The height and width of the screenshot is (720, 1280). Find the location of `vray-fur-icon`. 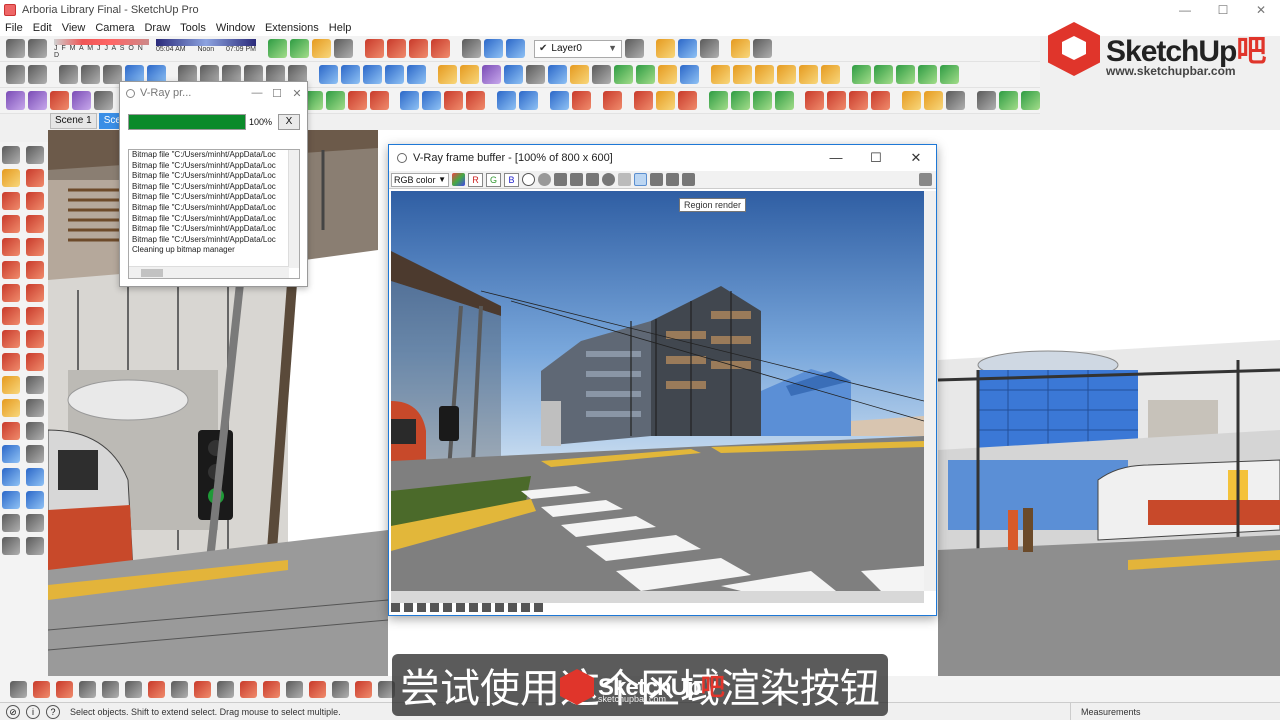

vray-fur-icon is located at coordinates (645, 74).